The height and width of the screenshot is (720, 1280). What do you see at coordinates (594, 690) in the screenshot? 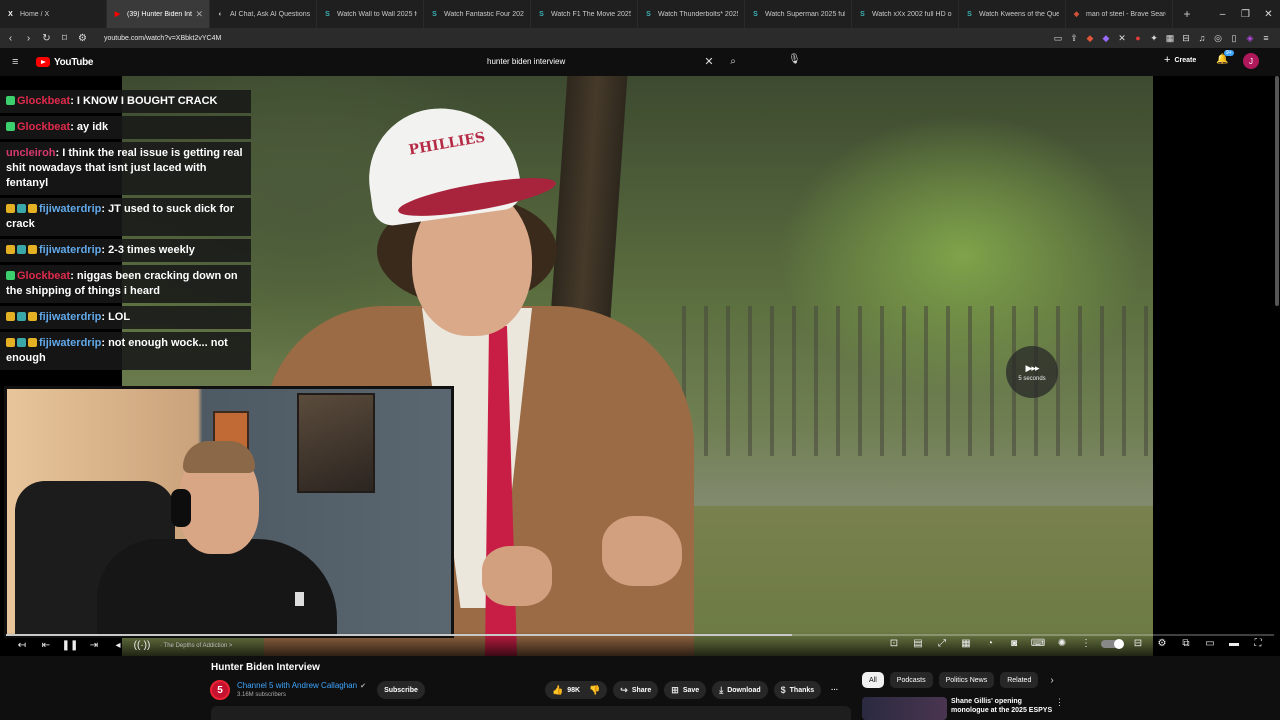
I see `thumbs-down-icon: 👎` at bounding box center [594, 690].